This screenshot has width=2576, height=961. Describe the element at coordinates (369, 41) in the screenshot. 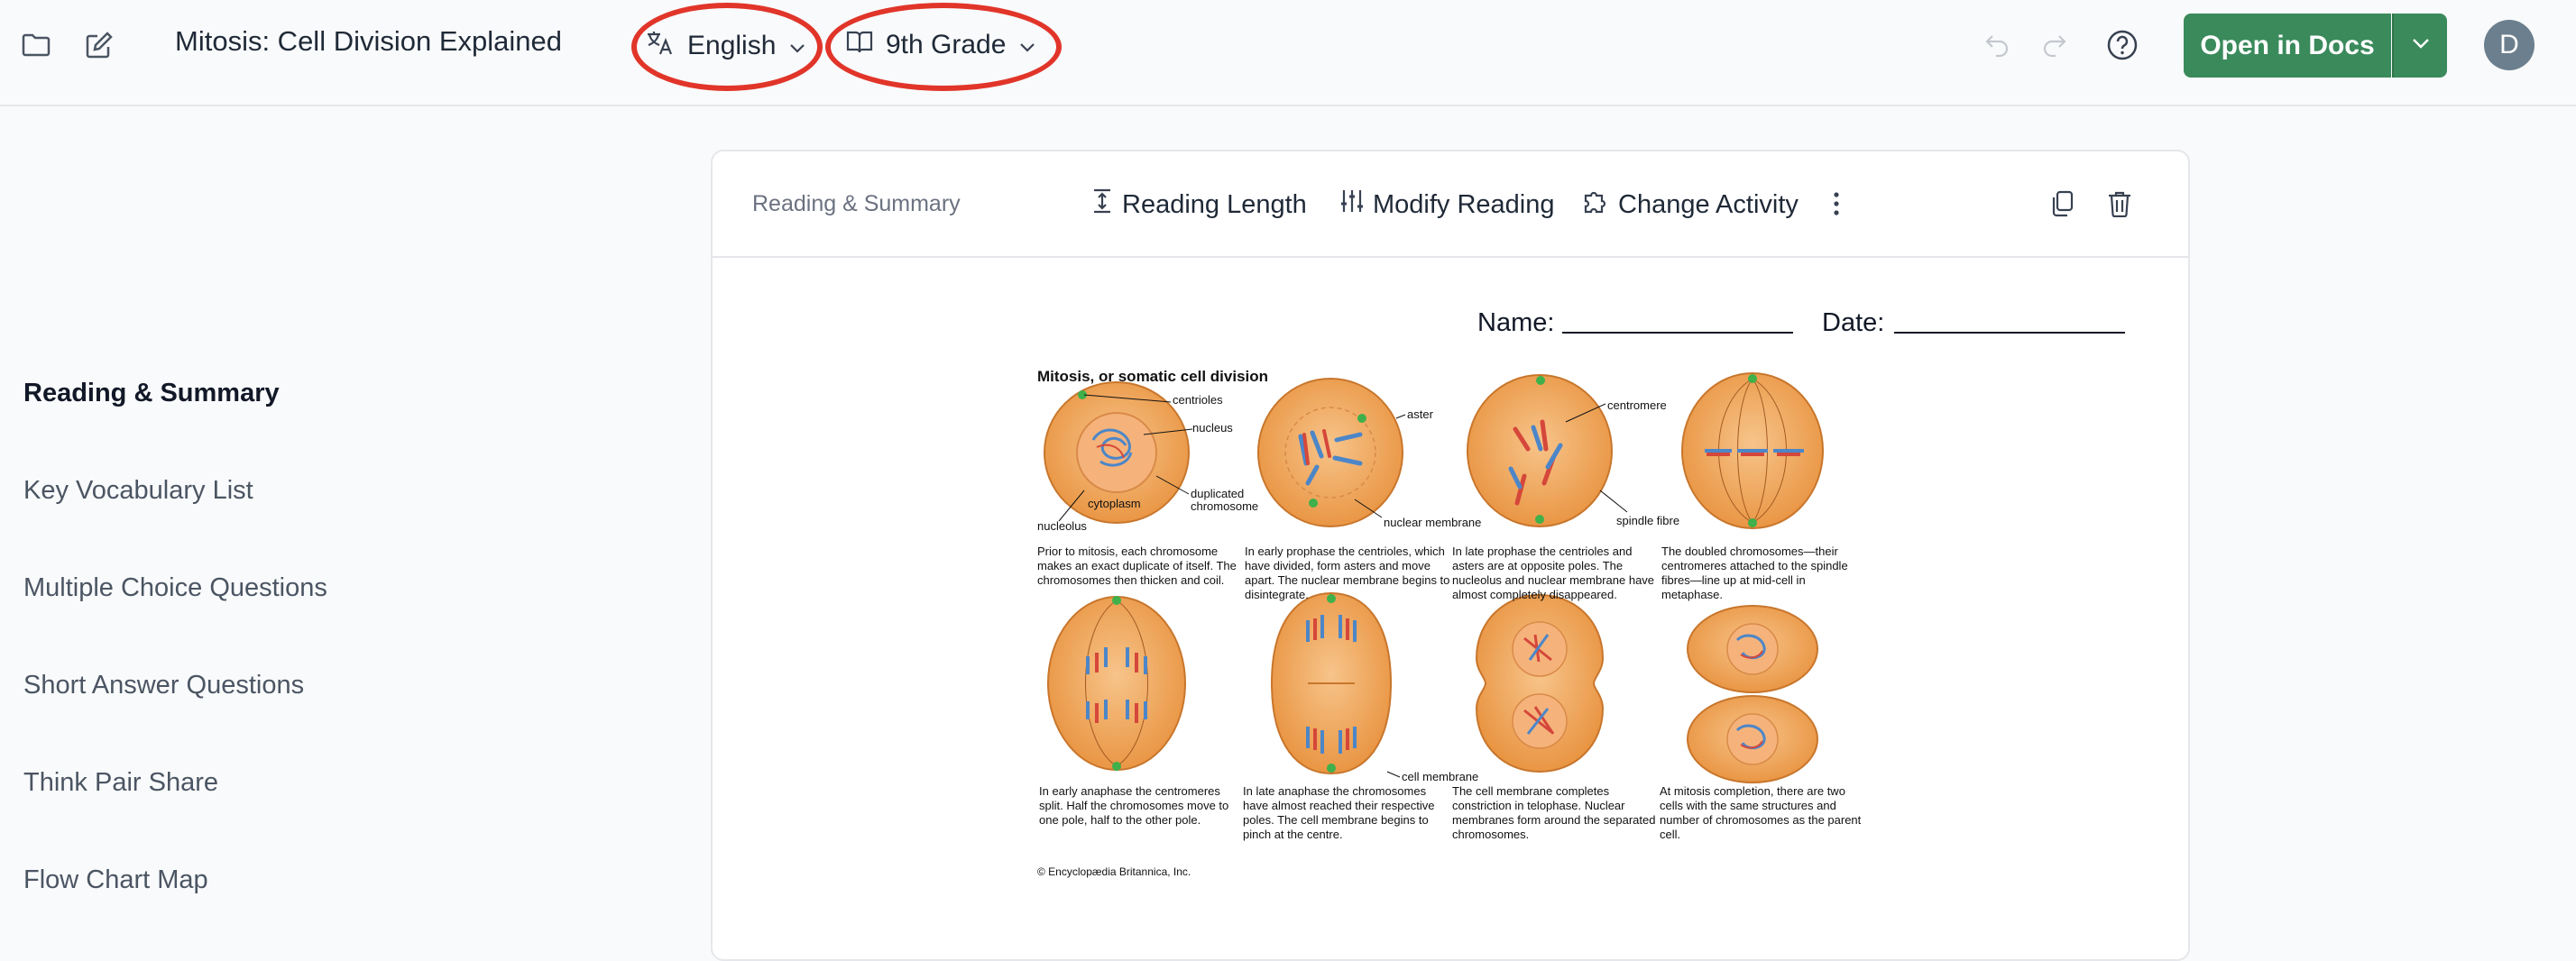

I see `page-title: Mitosis: Cell Division Explained` at that location.